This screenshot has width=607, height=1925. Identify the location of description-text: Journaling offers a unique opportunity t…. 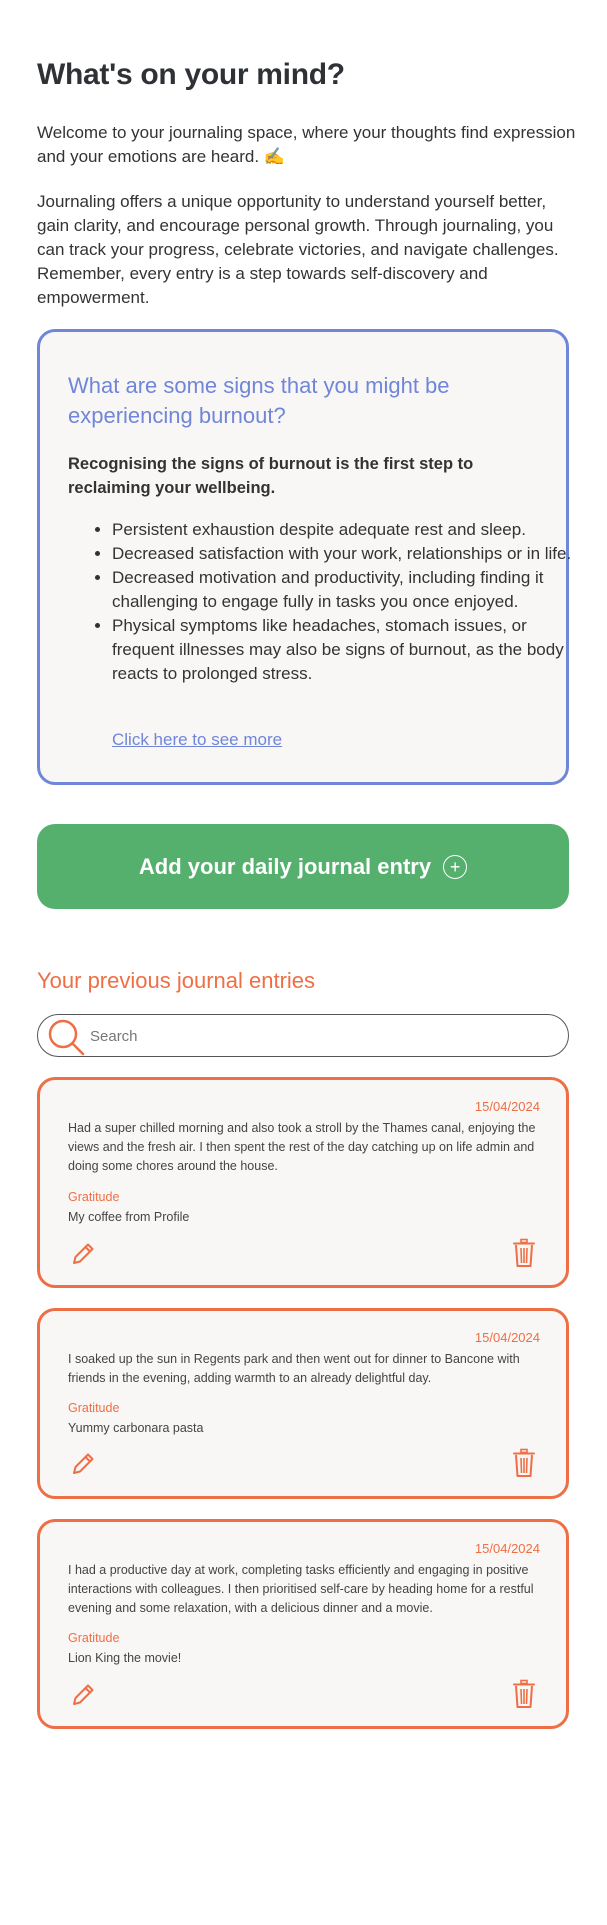
(298, 249).